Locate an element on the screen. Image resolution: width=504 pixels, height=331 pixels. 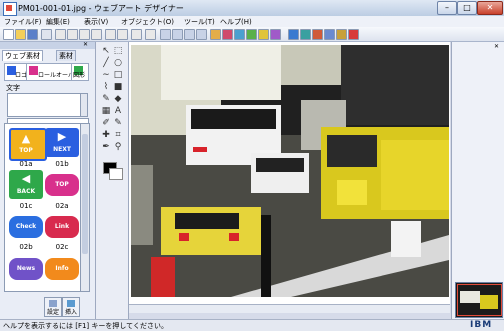
gallery-item-01c: ◀ BACK is located at coordinates (26, 184).